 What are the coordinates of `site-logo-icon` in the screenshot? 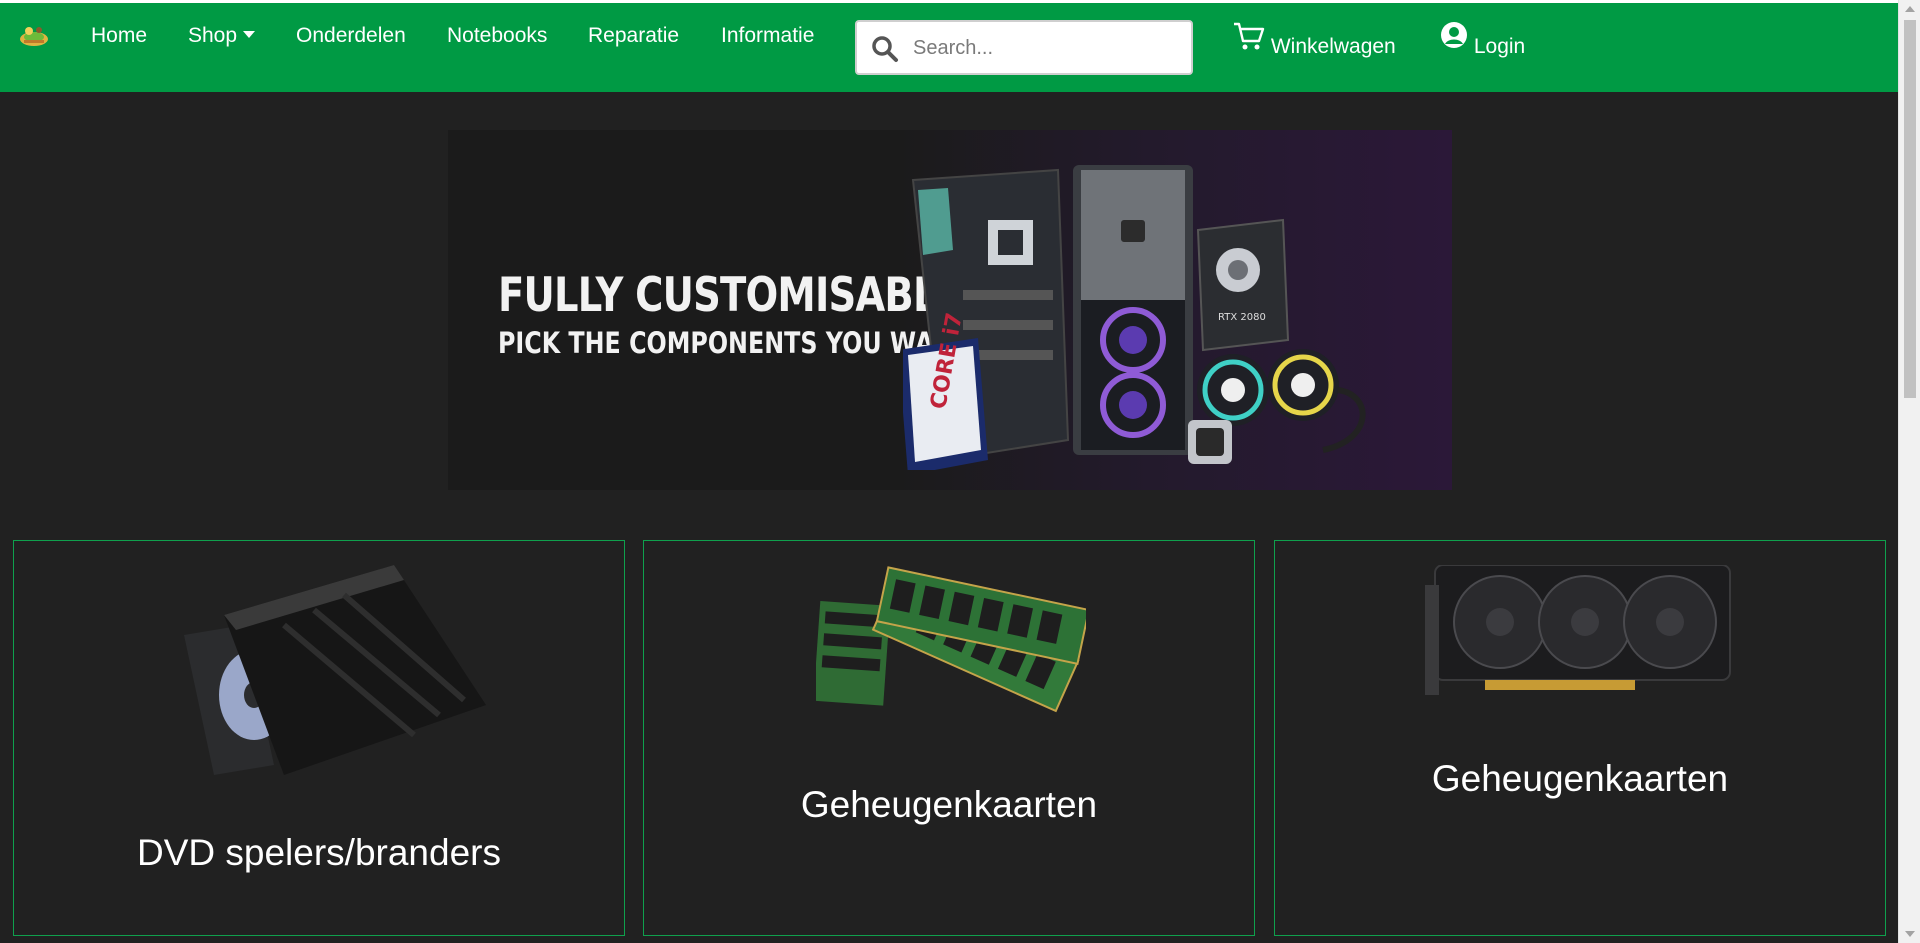 It's located at (34, 35).